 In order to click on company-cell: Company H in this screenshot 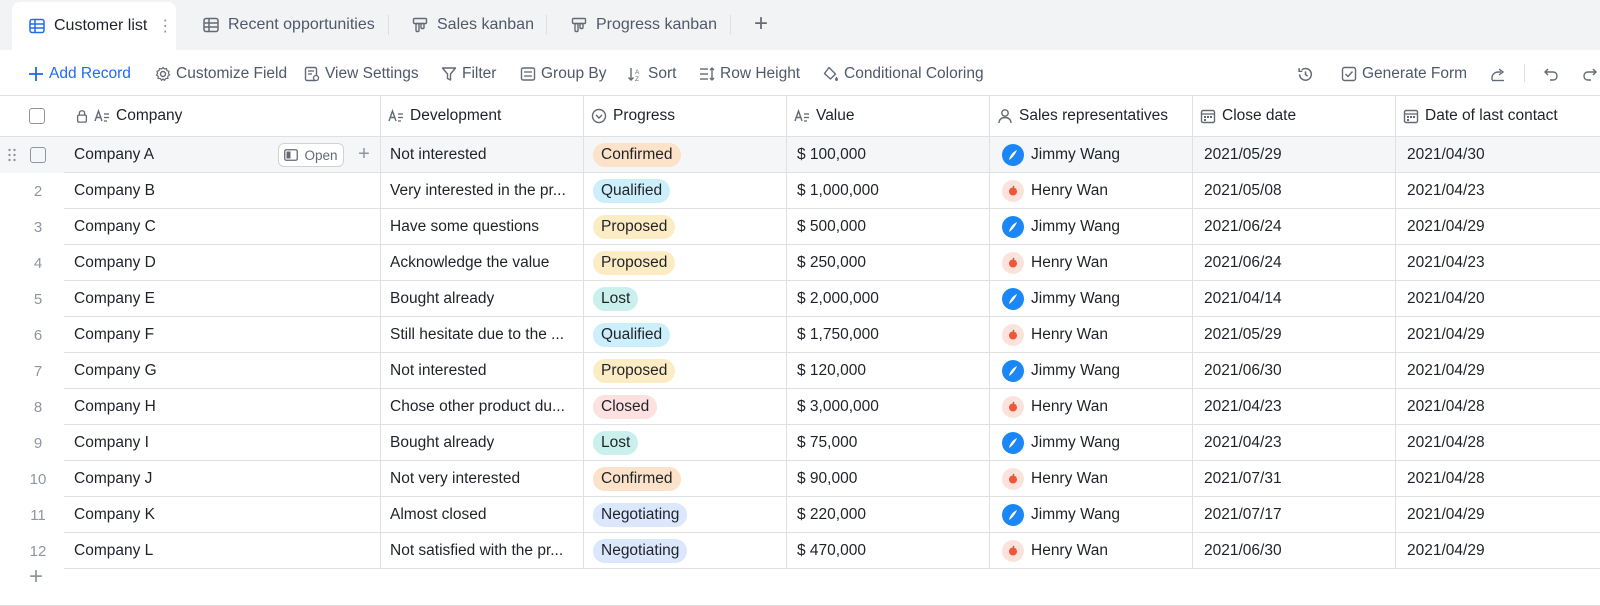, I will do `click(115, 407)`.